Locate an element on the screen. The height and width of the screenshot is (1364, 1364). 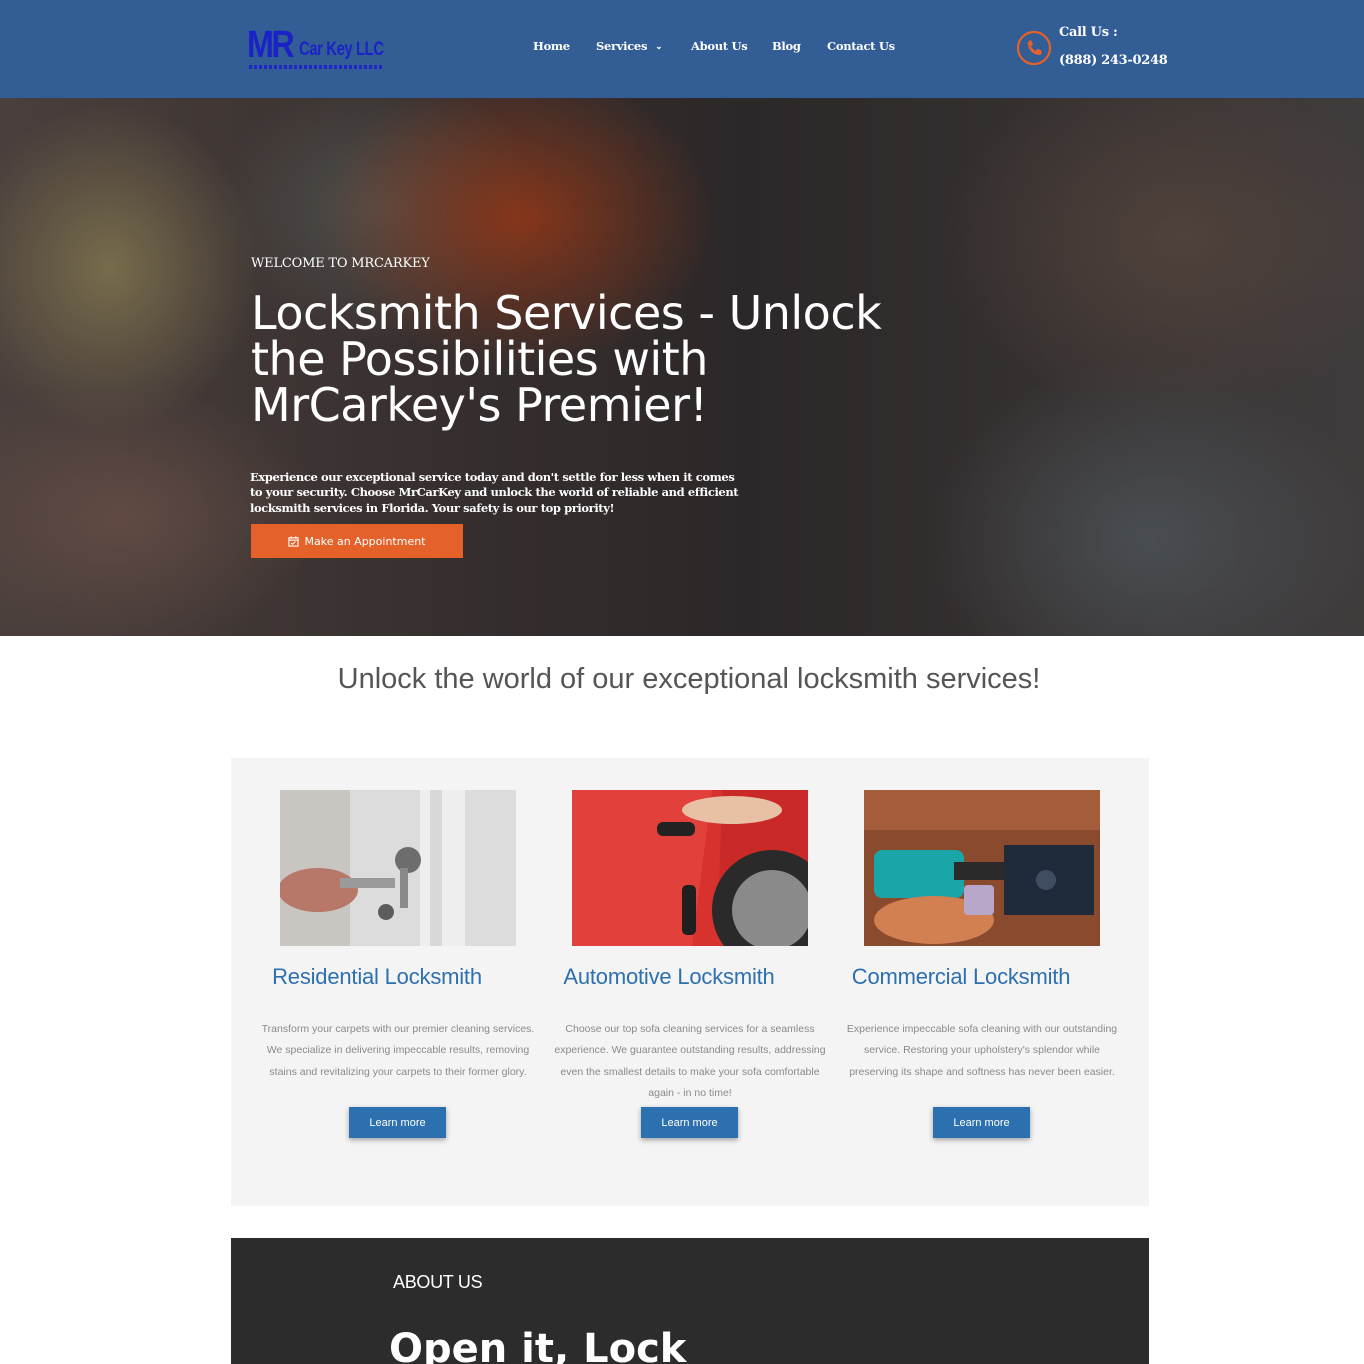
residential-locksmith-image is located at coordinates (398, 868).